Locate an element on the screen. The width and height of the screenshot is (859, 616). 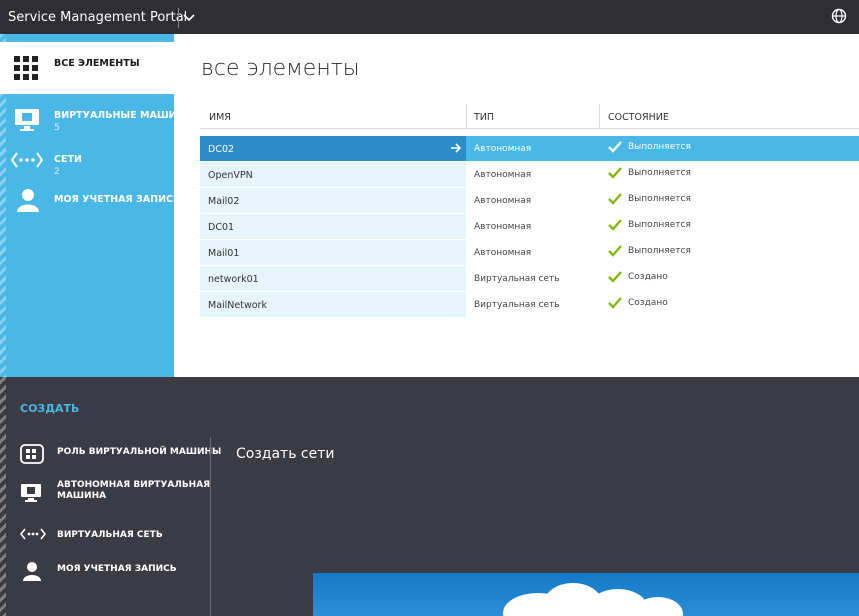
table-row: OpenVPN Автономная Выполняется is located at coordinates (529, 174).